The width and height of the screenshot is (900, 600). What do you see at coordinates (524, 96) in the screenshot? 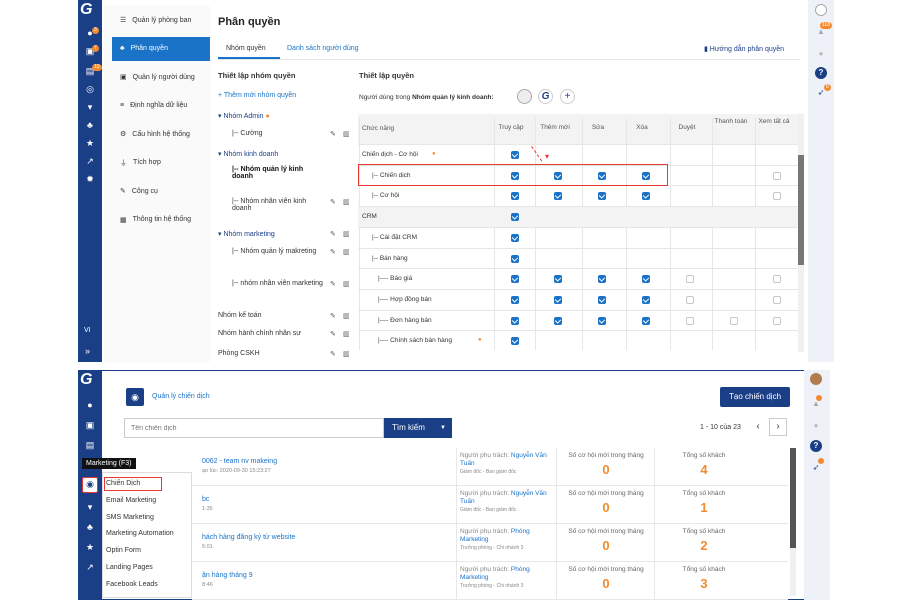
I see `avatar` at bounding box center [524, 96].